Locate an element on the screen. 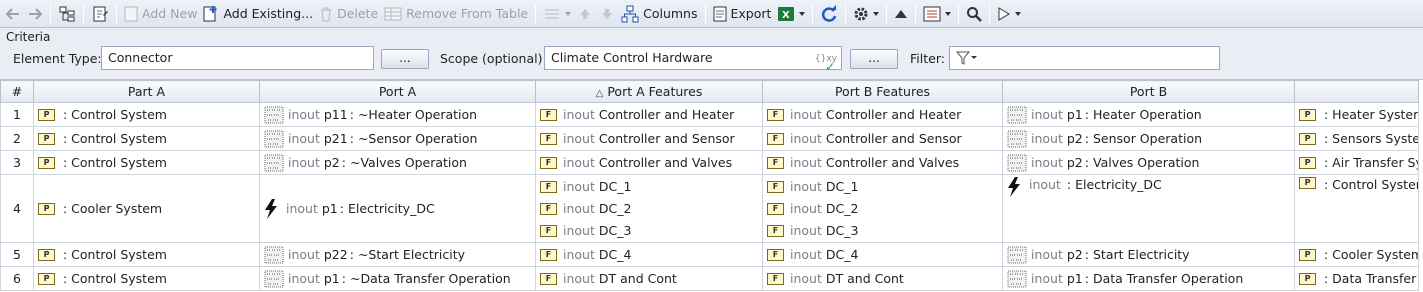 This screenshot has height=292, width=1423. port-b-cell: inout p2: Valves Operation is located at coordinates (1148, 162).